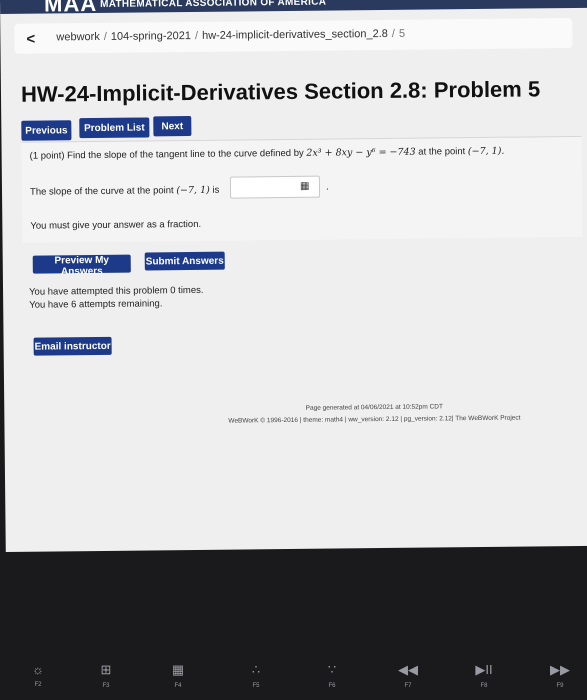 This screenshot has height=700, width=587. Describe the element at coordinates (293, 670) in the screenshot. I see `keyboard-function-row: ☼ F2 ⊞ F3 ▦ F4 ∴ F5 ∵ F6 ◀◀ F7 ▶II F8 ▶▶ F9` at that location.